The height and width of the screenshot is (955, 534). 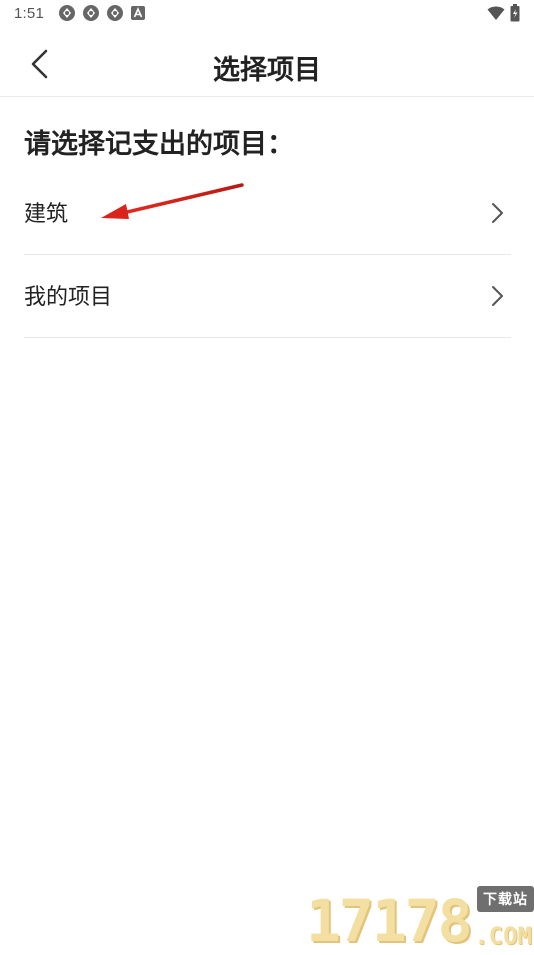 I want to click on battery-icon, so click(x=515, y=13).